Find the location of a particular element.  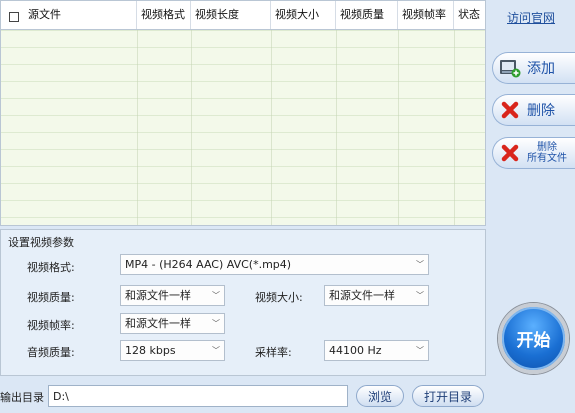

video-framerate-value: 和源文件一样 is located at coordinates (158, 323).